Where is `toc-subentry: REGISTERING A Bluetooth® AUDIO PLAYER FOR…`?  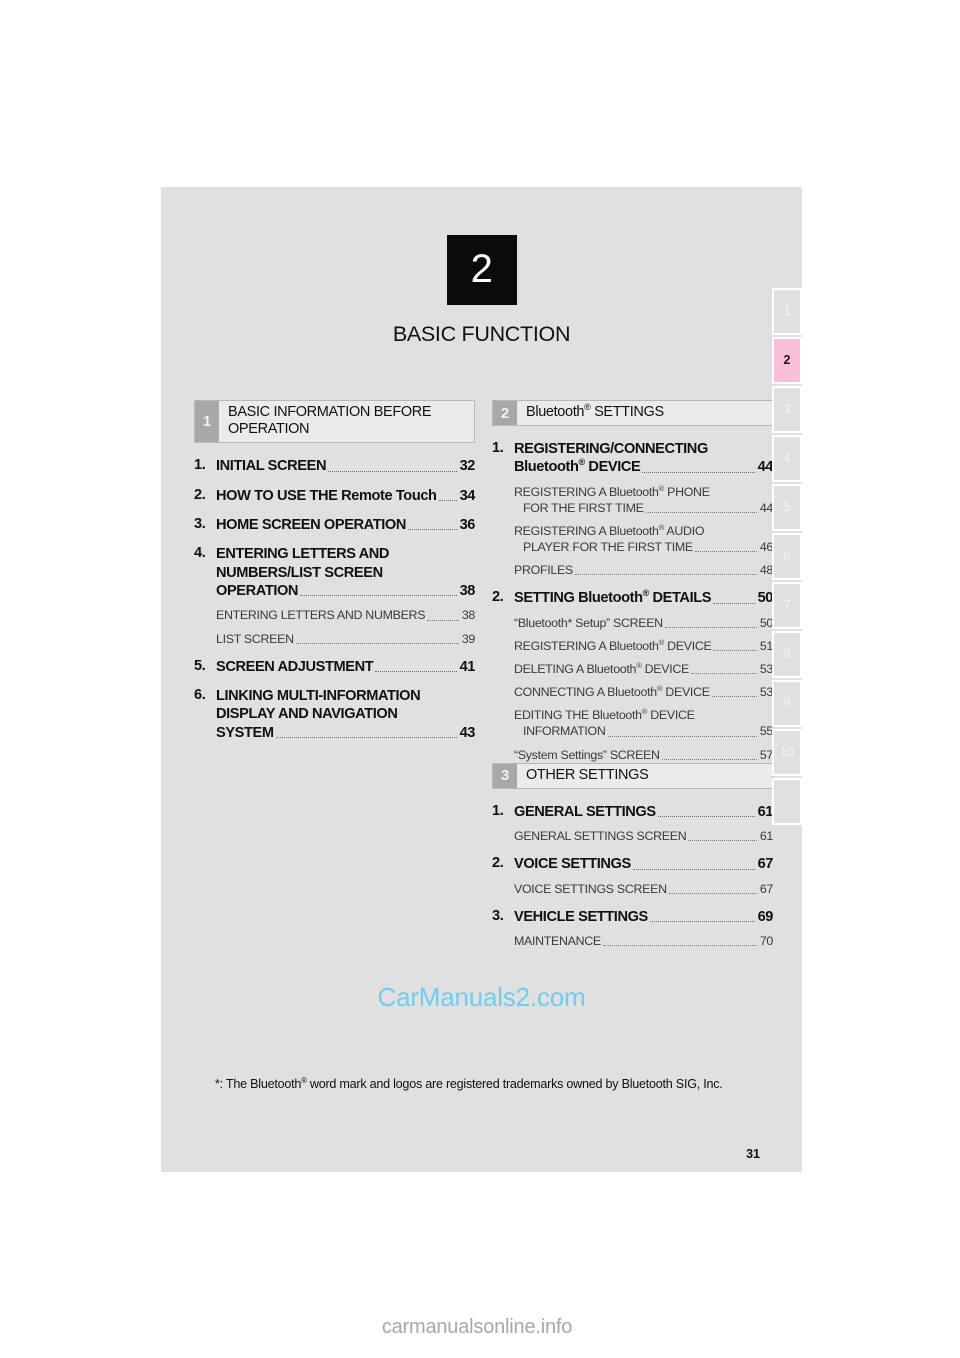
toc-subentry: REGISTERING A Bluetooth® AUDIO PLAYER FOR… is located at coordinates (643, 539).